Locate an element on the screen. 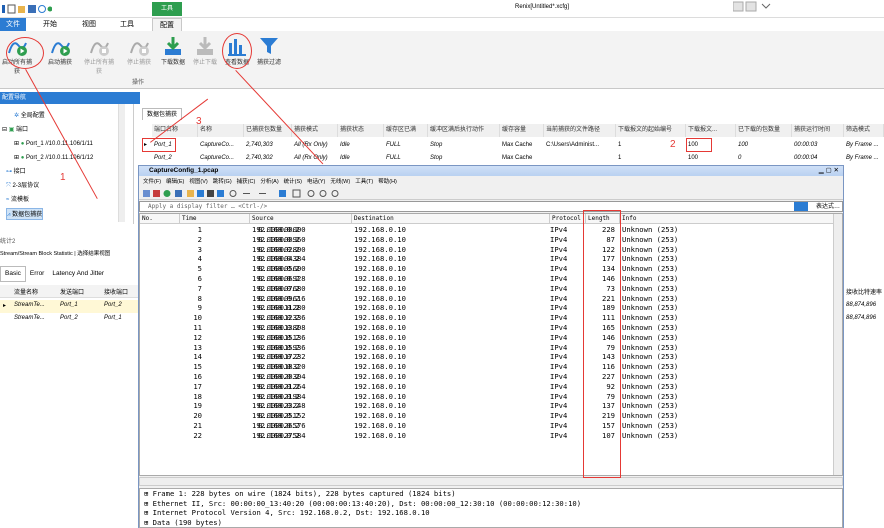 This screenshot has height=528, width=884. capture-filter-button: 捕获过滤 is located at coordinates (269, 55).